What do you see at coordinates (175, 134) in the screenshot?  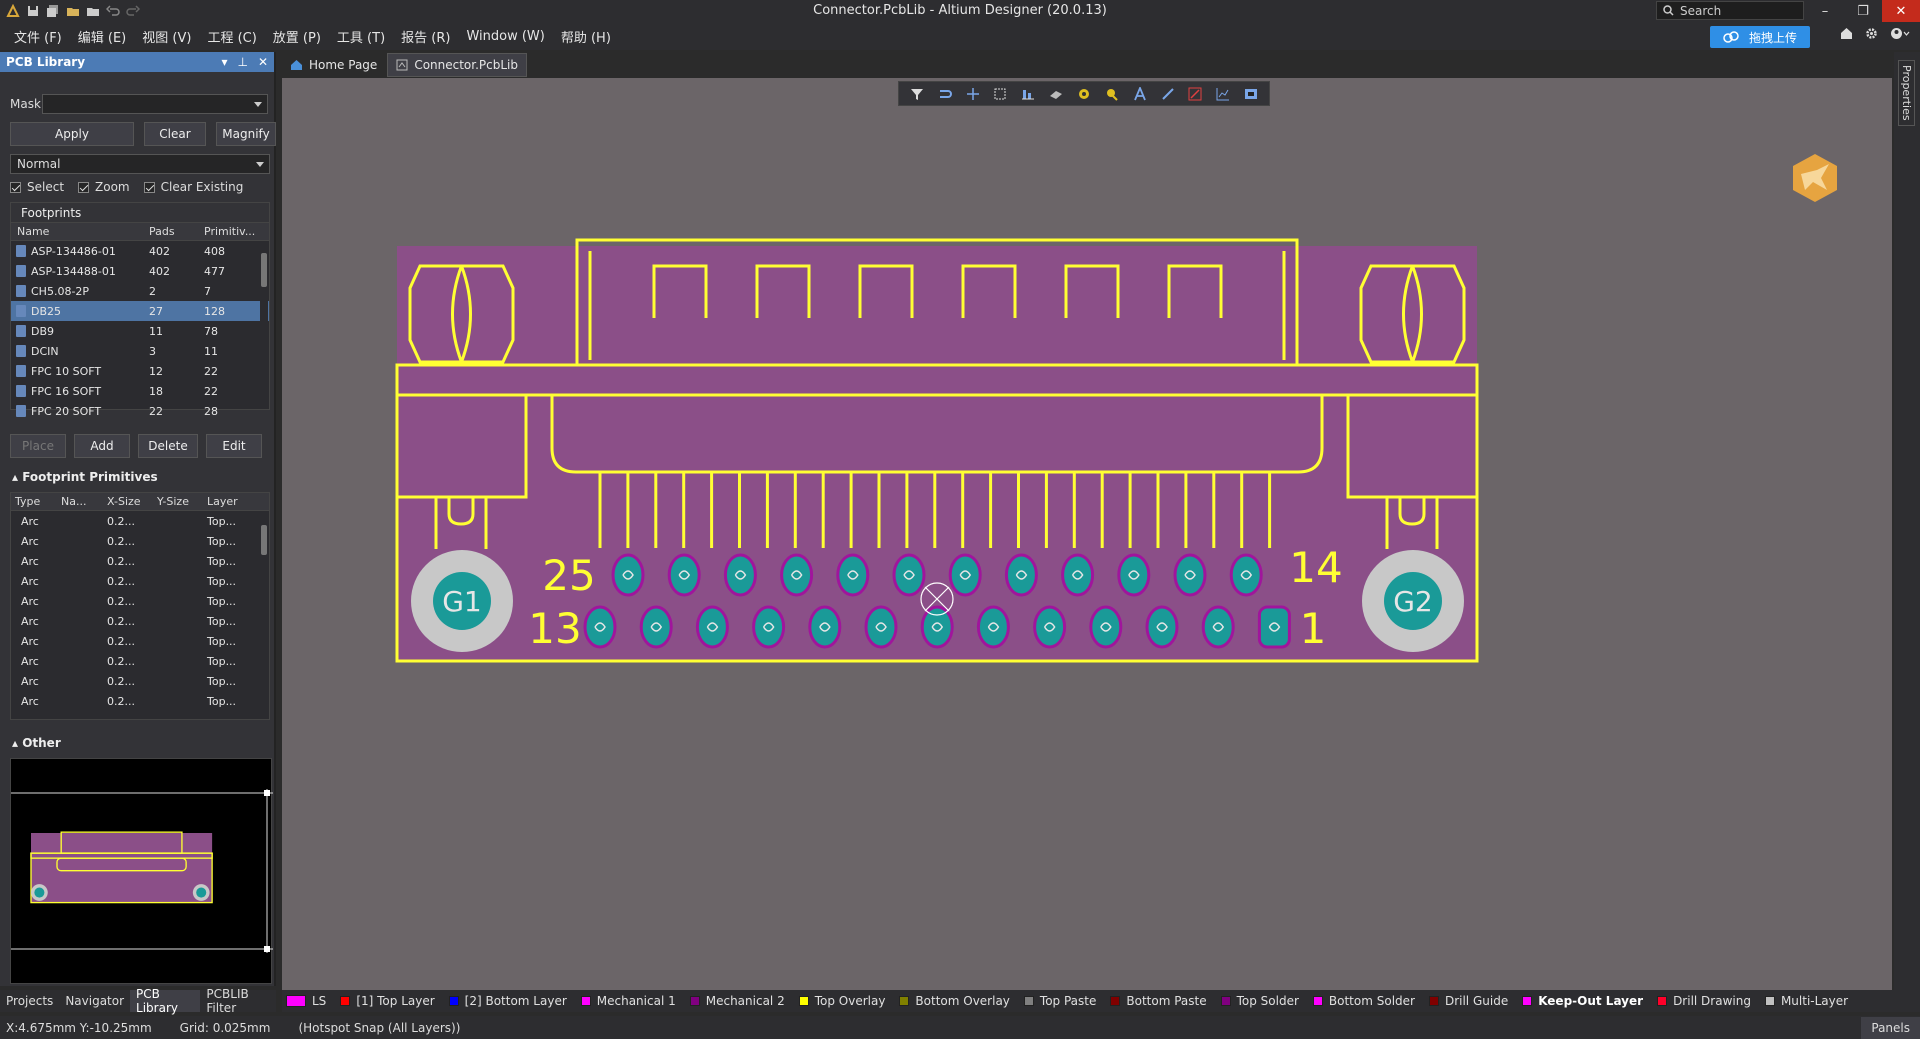 I see `clear-button: Clear` at bounding box center [175, 134].